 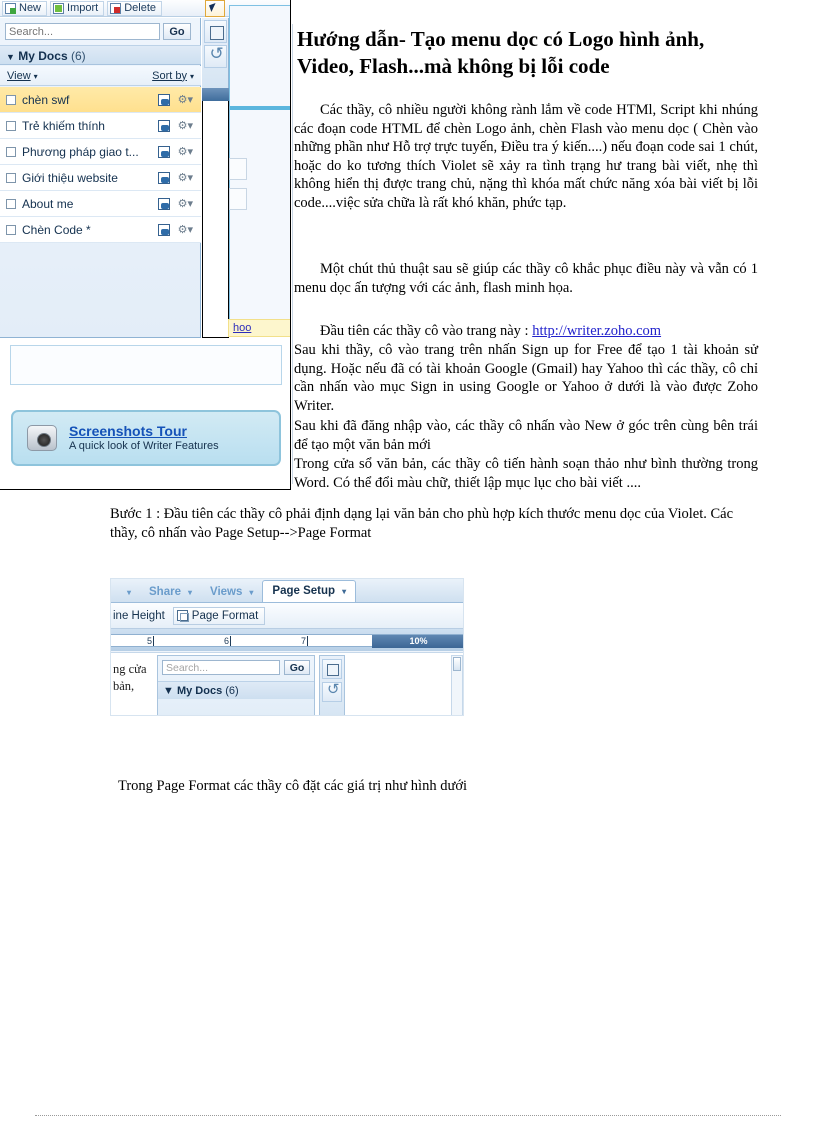 What do you see at coordinates (215, 219) in the screenshot?
I see `overlay-white-strip` at bounding box center [215, 219].